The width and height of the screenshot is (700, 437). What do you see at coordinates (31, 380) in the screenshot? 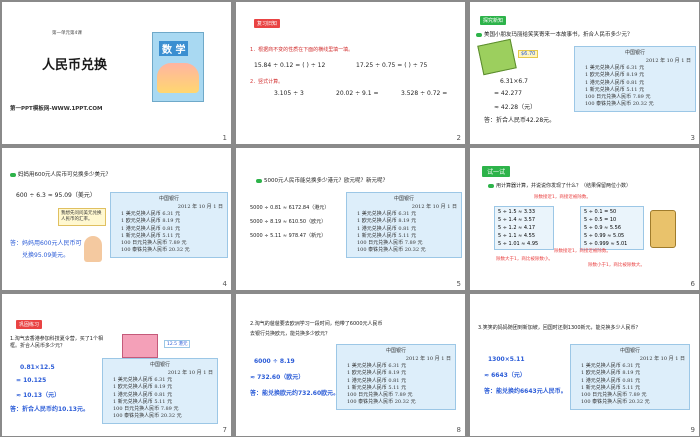
I see `calc-line-2: = 10.125` at bounding box center [31, 380].